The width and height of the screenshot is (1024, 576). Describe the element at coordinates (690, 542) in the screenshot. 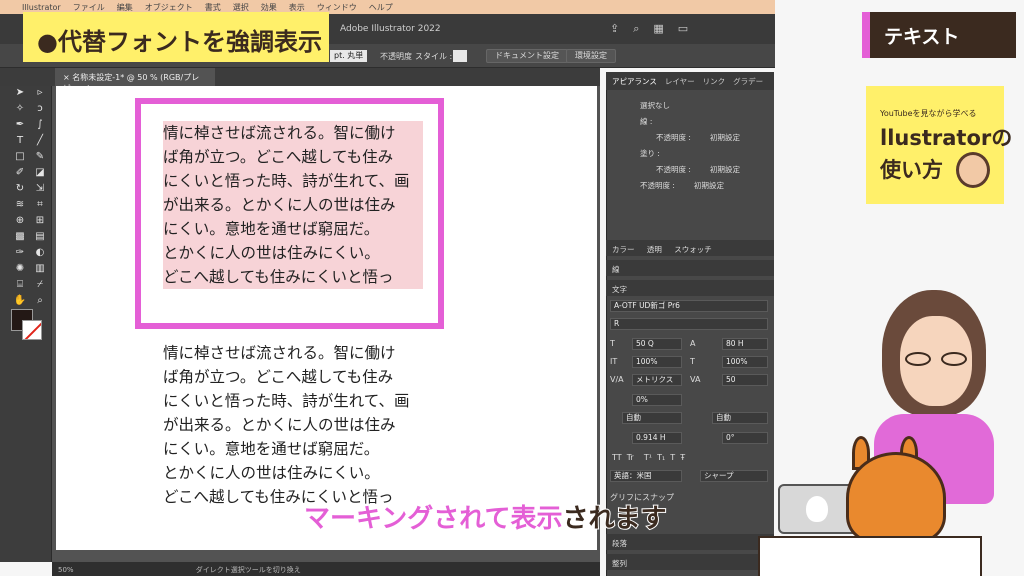

I see `paragraph-section: 段落` at that location.